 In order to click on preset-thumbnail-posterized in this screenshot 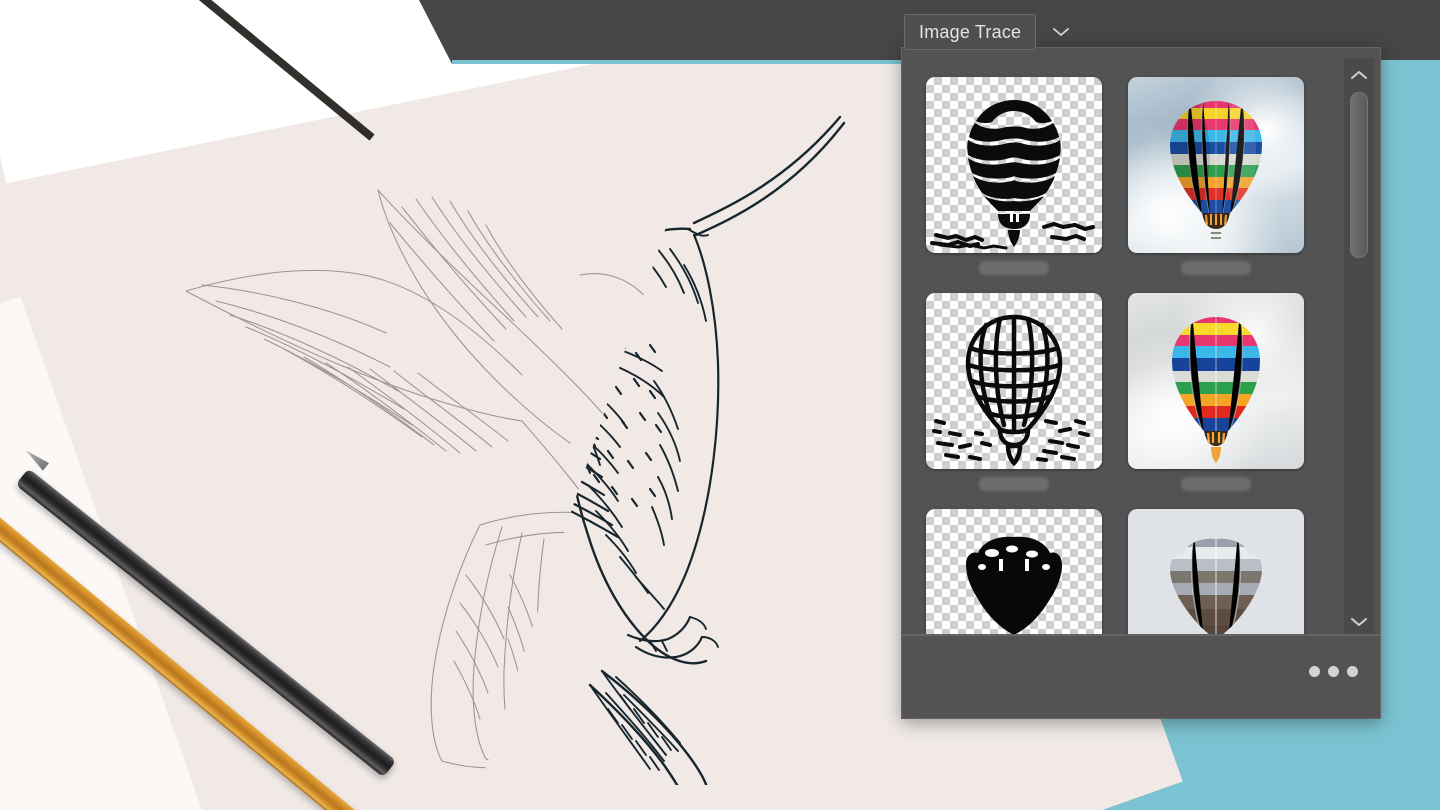, I will do `click(1216, 381)`.